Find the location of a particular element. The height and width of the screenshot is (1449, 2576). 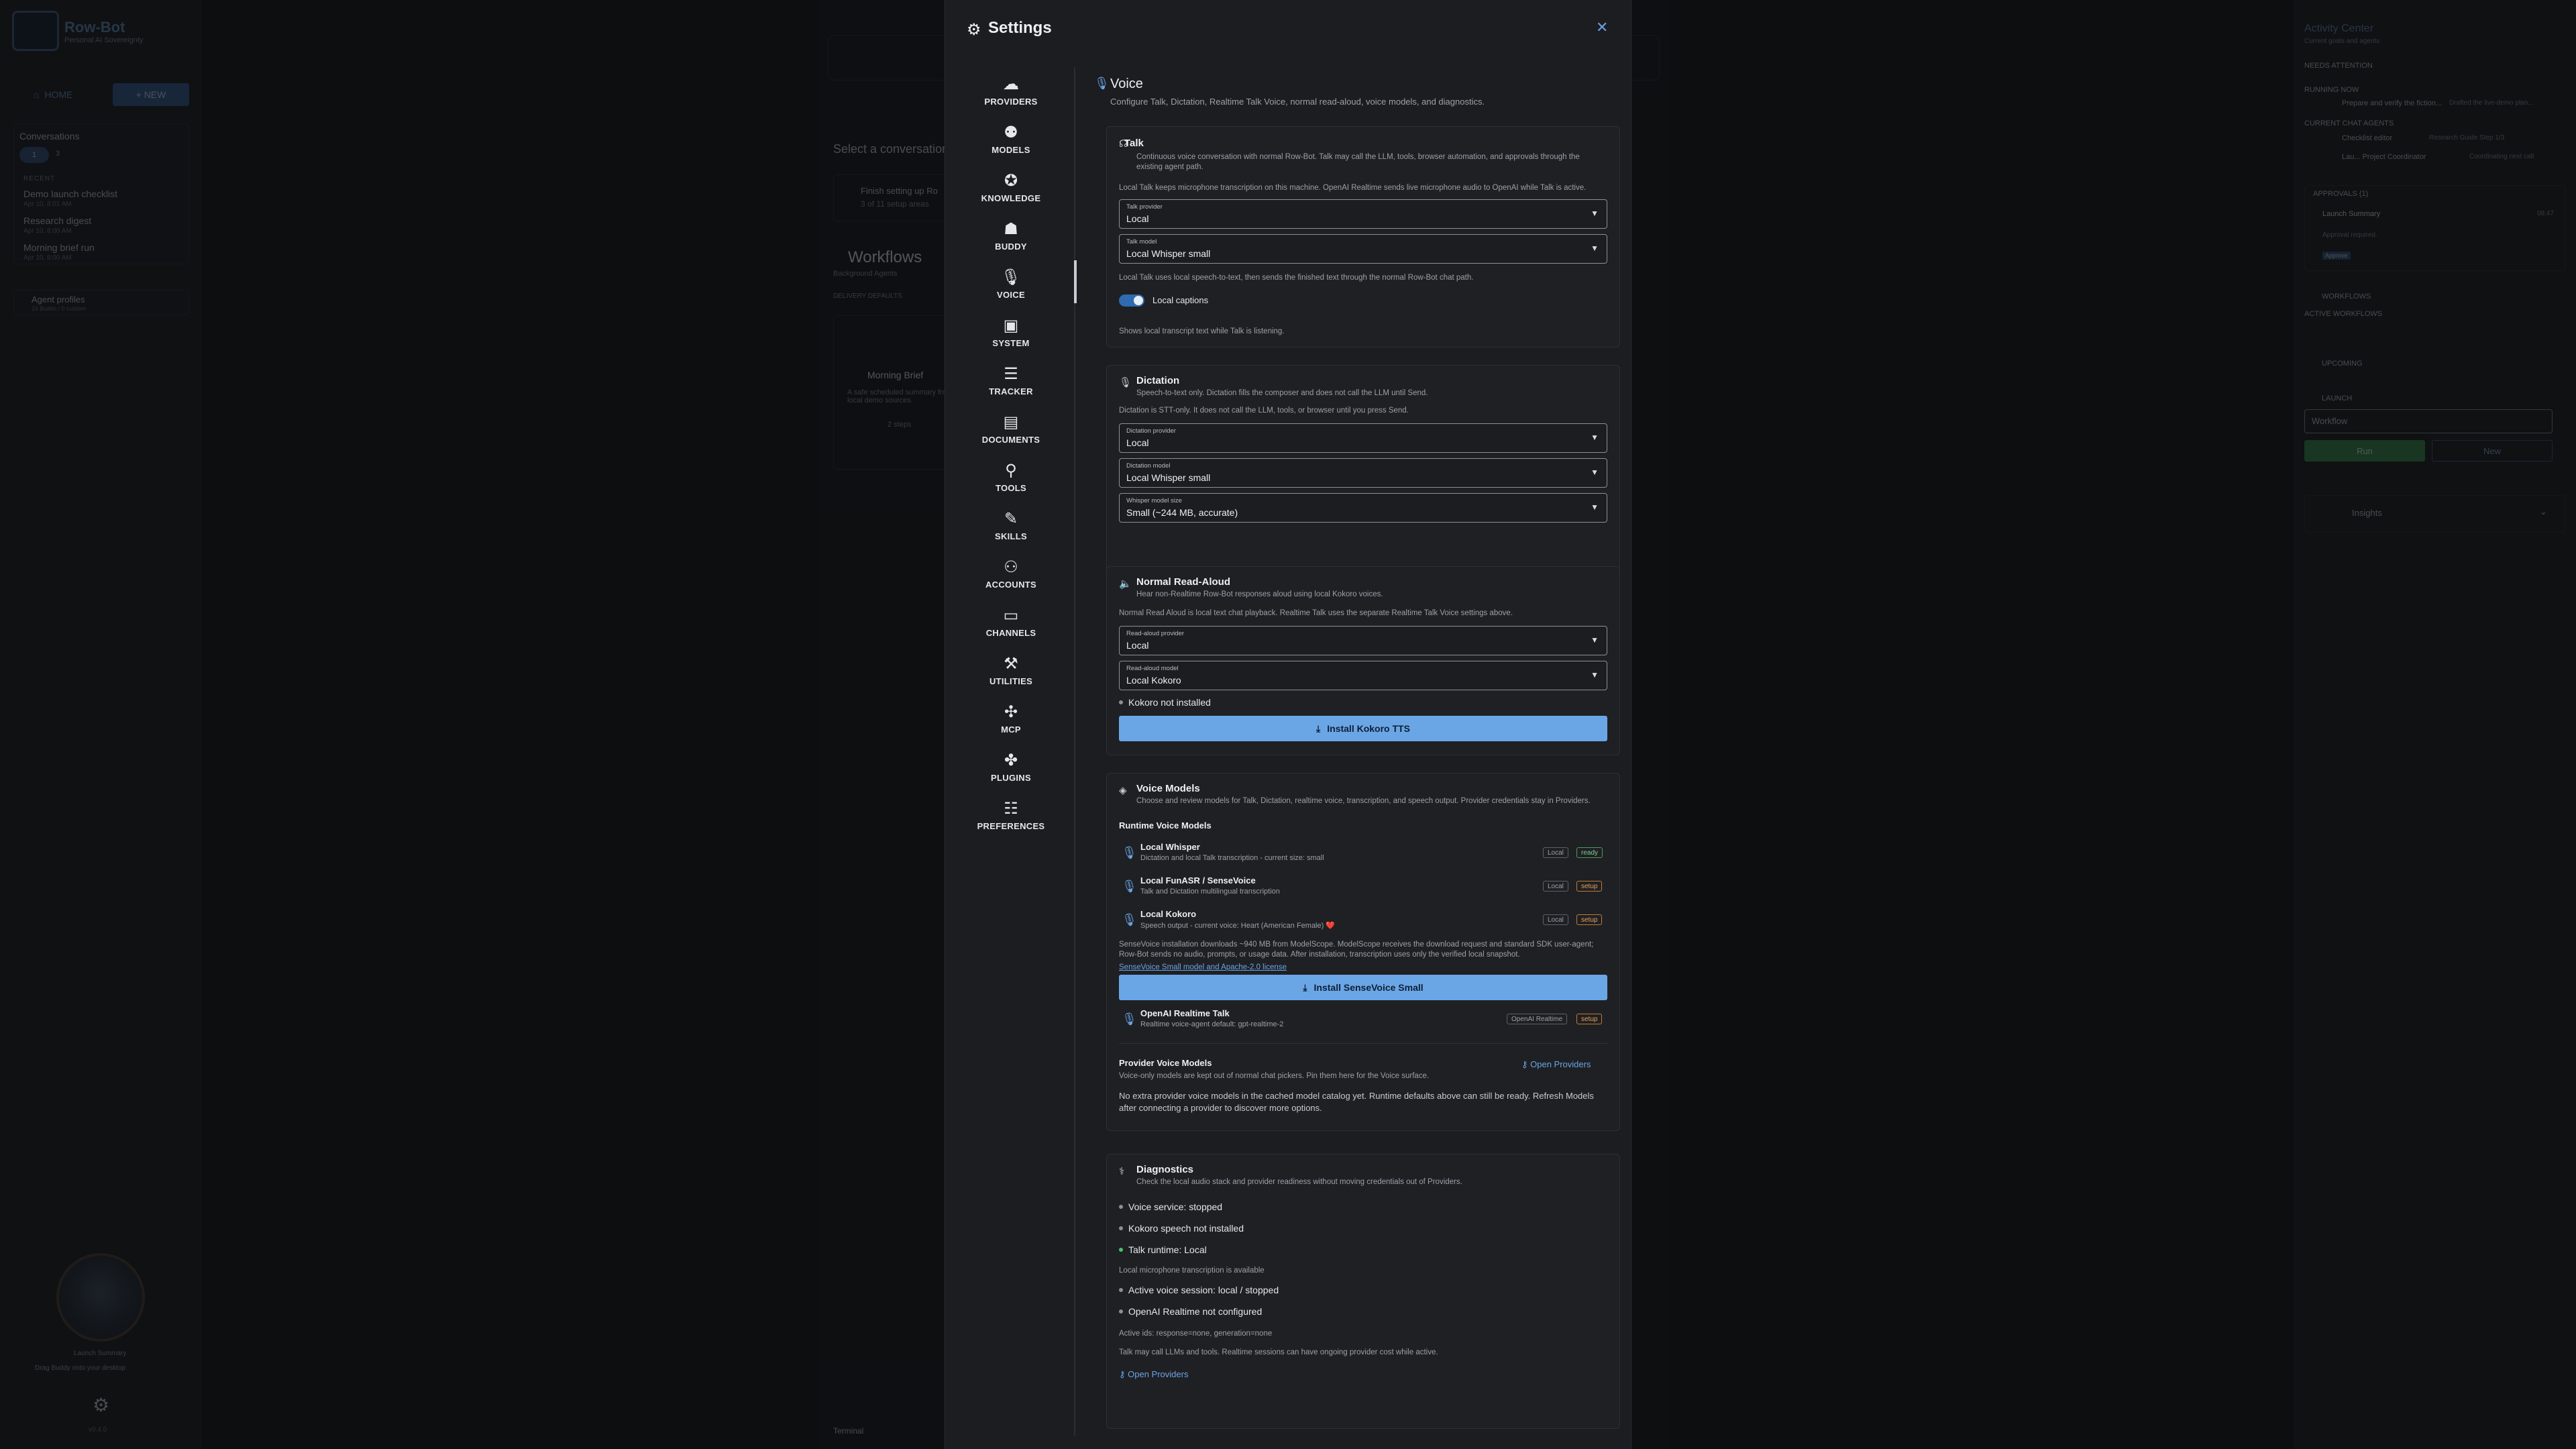

conversation-item: Research digest is located at coordinates (57, 220).